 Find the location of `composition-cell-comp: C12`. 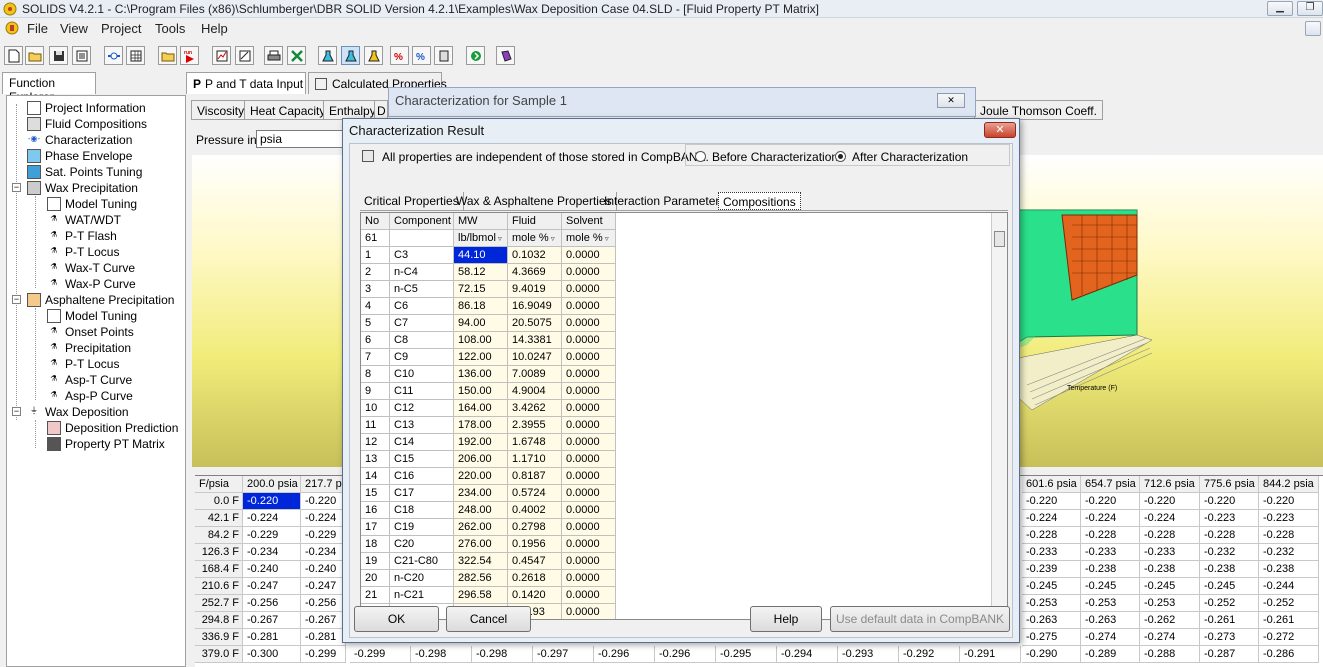

composition-cell-comp: C12 is located at coordinates (422, 408).